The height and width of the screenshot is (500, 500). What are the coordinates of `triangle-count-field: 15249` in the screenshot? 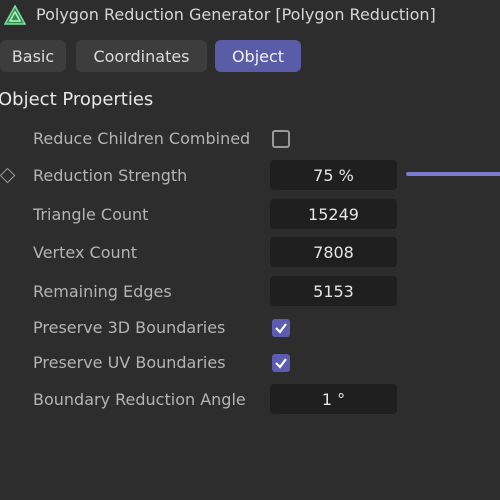 It's located at (333, 214).